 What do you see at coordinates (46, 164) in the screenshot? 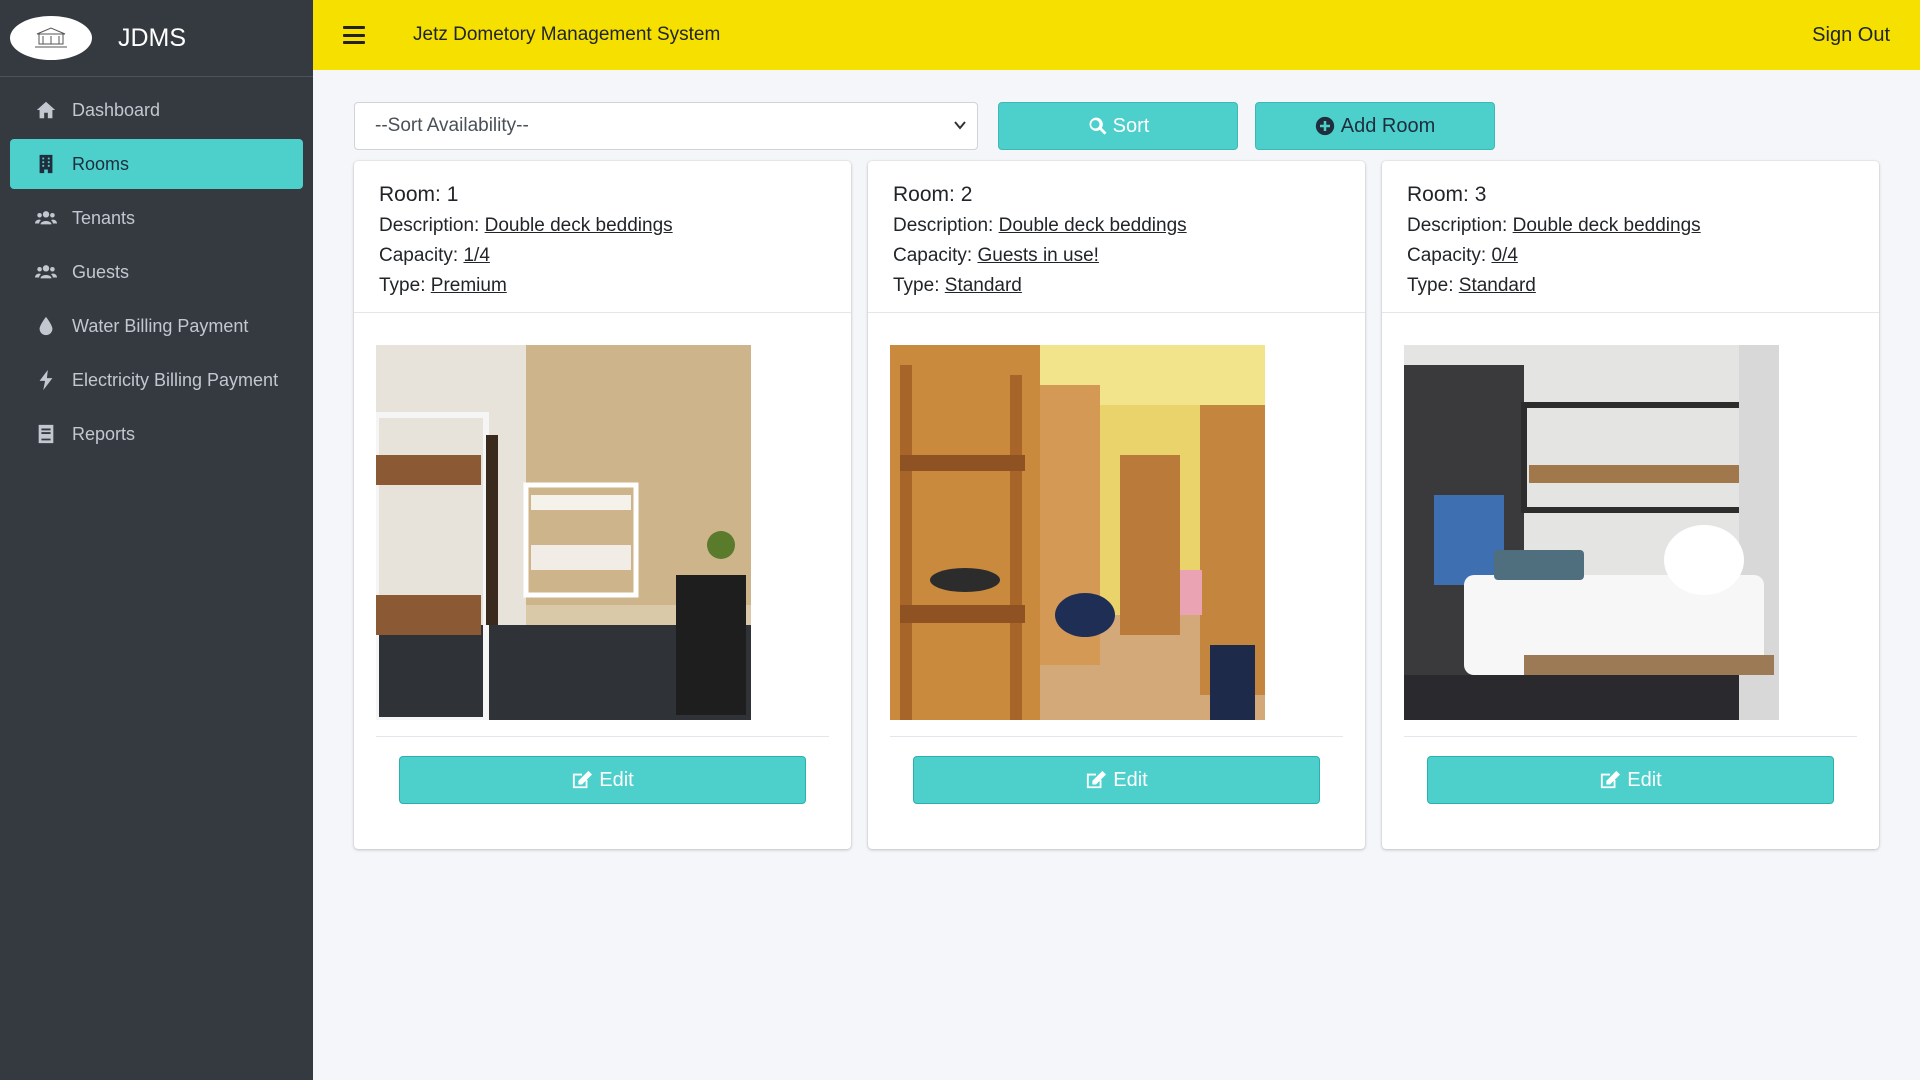
I see `building-icon` at bounding box center [46, 164].